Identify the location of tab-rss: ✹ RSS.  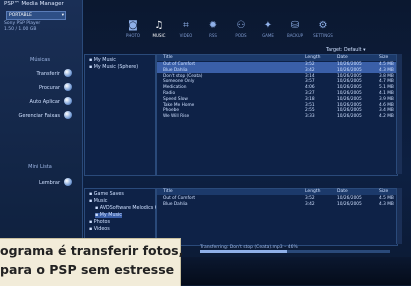
(213, 29).